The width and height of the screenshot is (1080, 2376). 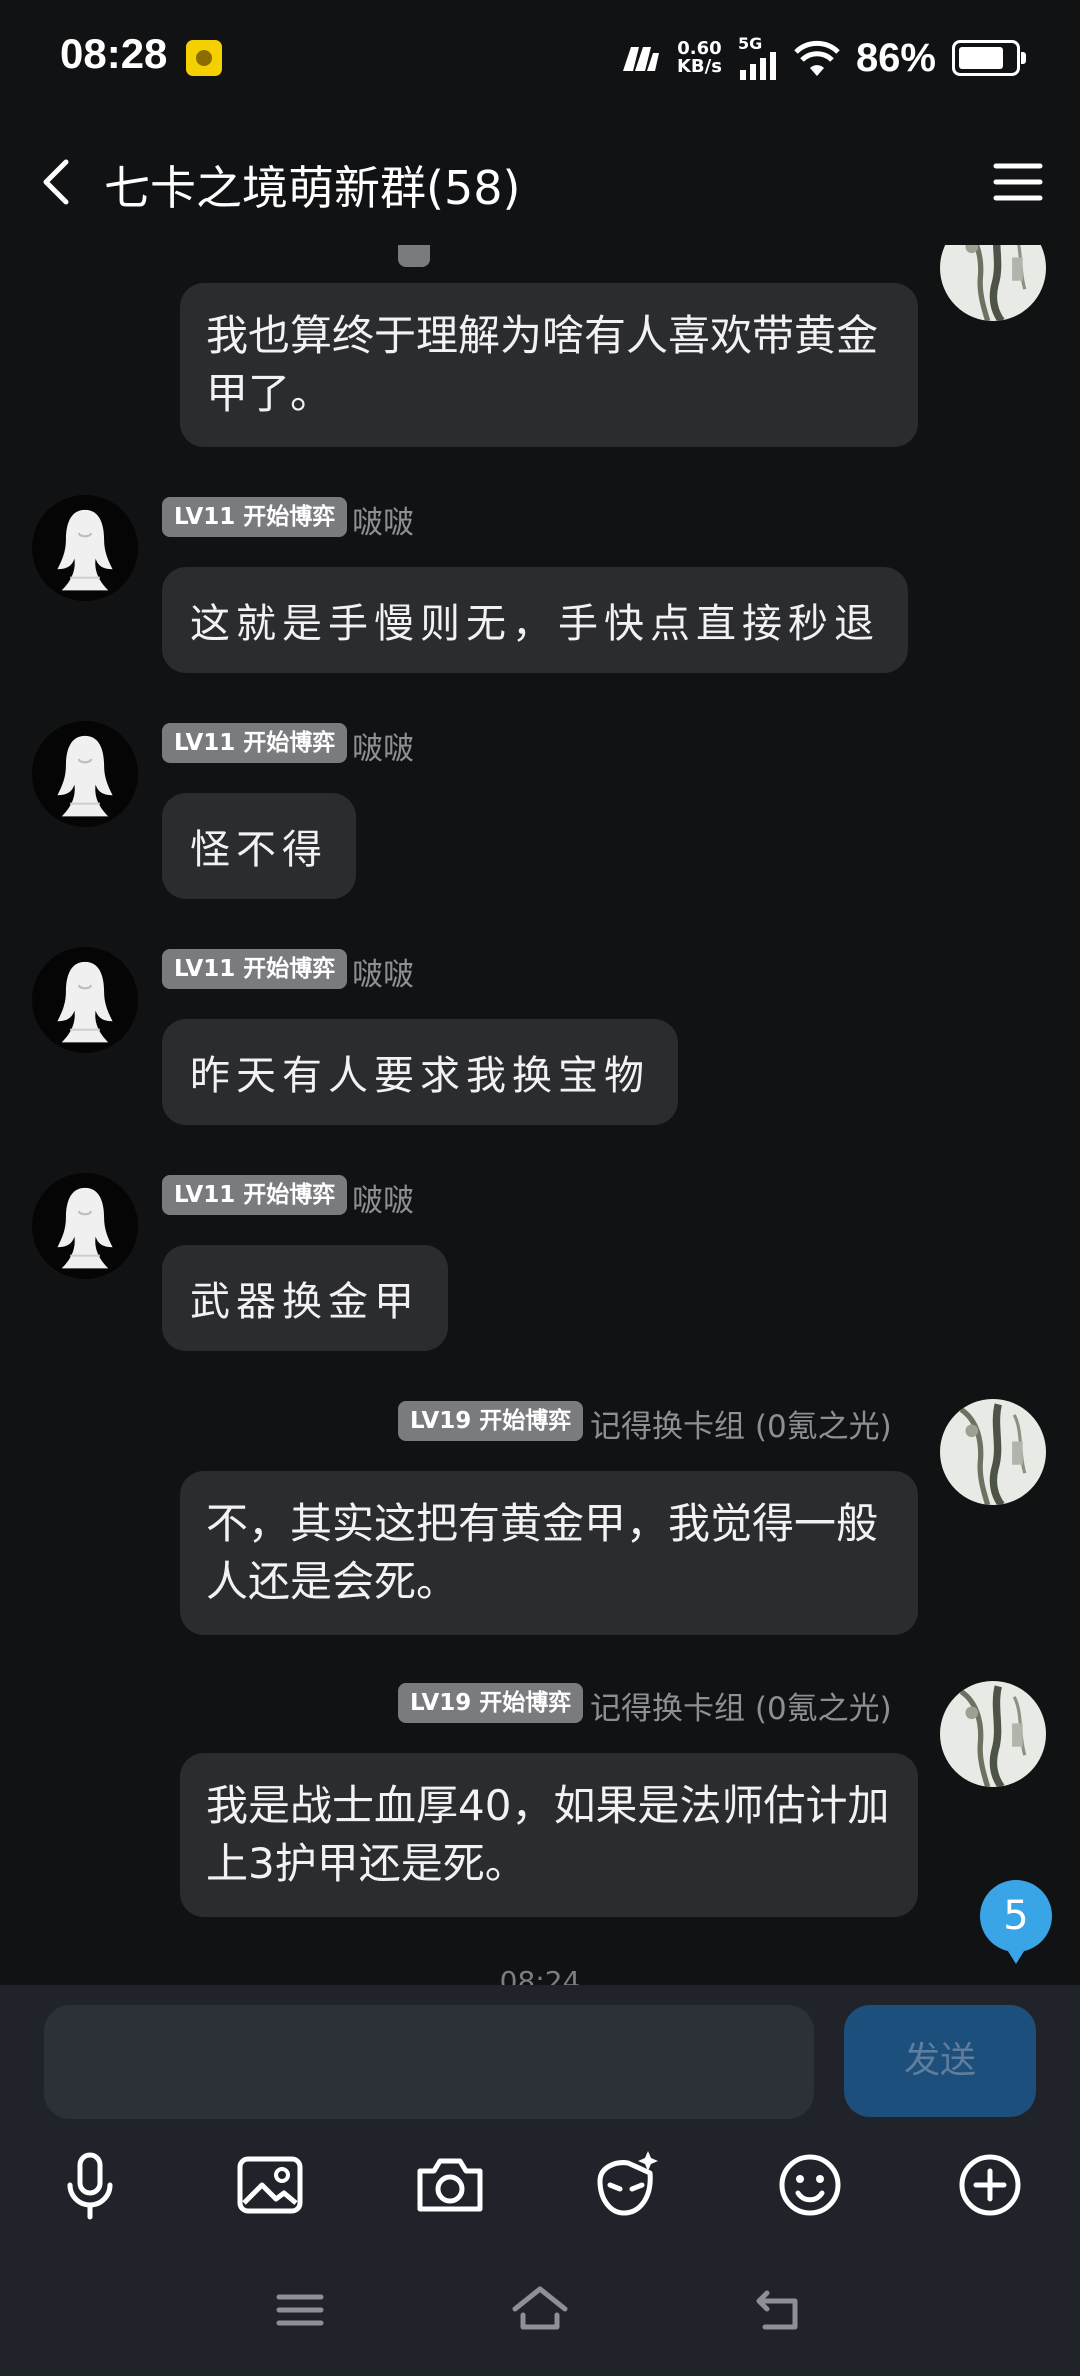 What do you see at coordinates (312, 185) in the screenshot?
I see `group-title: 七卡之境萌新群(58)` at bounding box center [312, 185].